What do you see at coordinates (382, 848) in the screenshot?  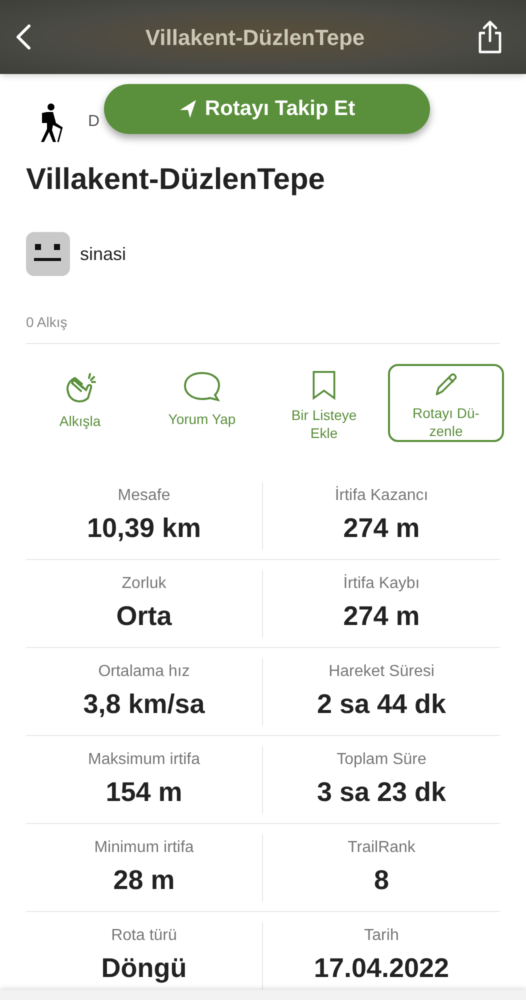 I see `stat-label: TrailRank` at bounding box center [382, 848].